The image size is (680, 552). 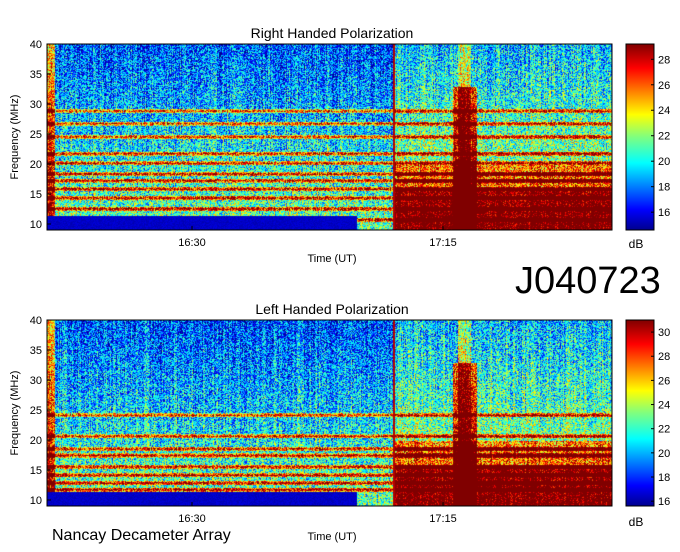 I want to click on colorbar-tick-label: 30, so click(x=664, y=333).